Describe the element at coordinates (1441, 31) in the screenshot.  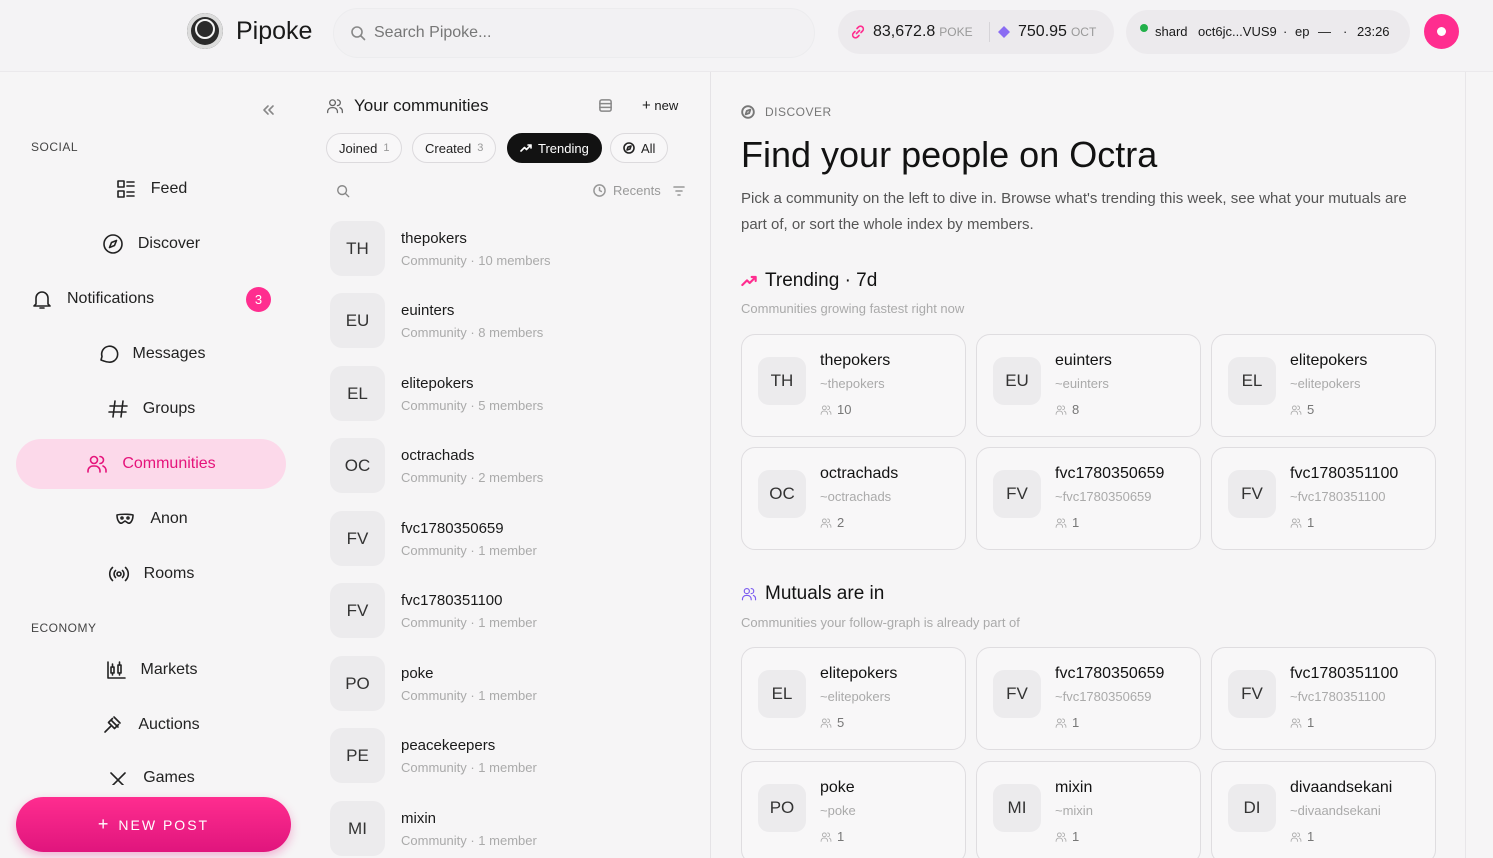
I see `user-avatar` at that location.